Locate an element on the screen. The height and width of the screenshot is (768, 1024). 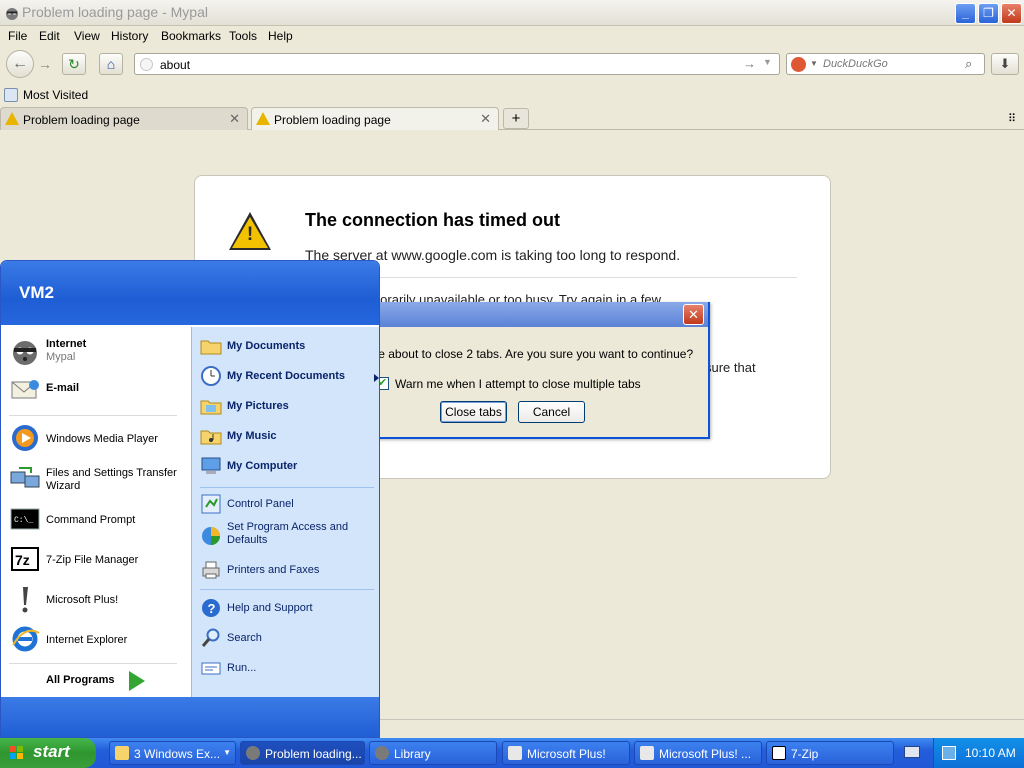
home-button: ⌂ is located at coordinates (111, 64).